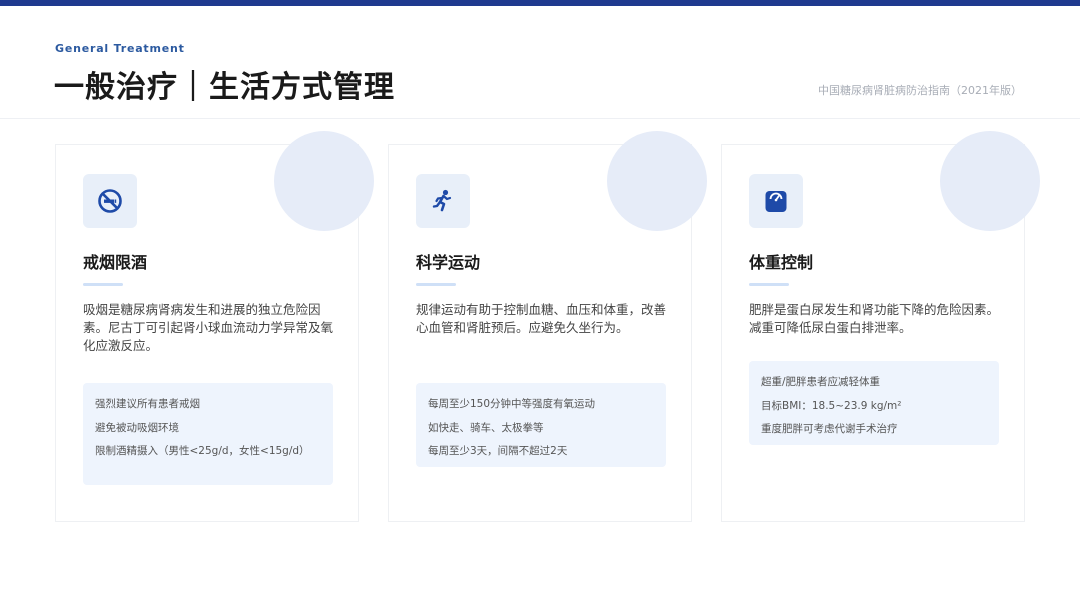 Image resolution: width=1080 pixels, height=608 pixels. Describe the element at coordinates (137, 427) in the screenshot. I see `recommendation-item: 避免被动吸烟环境` at that location.